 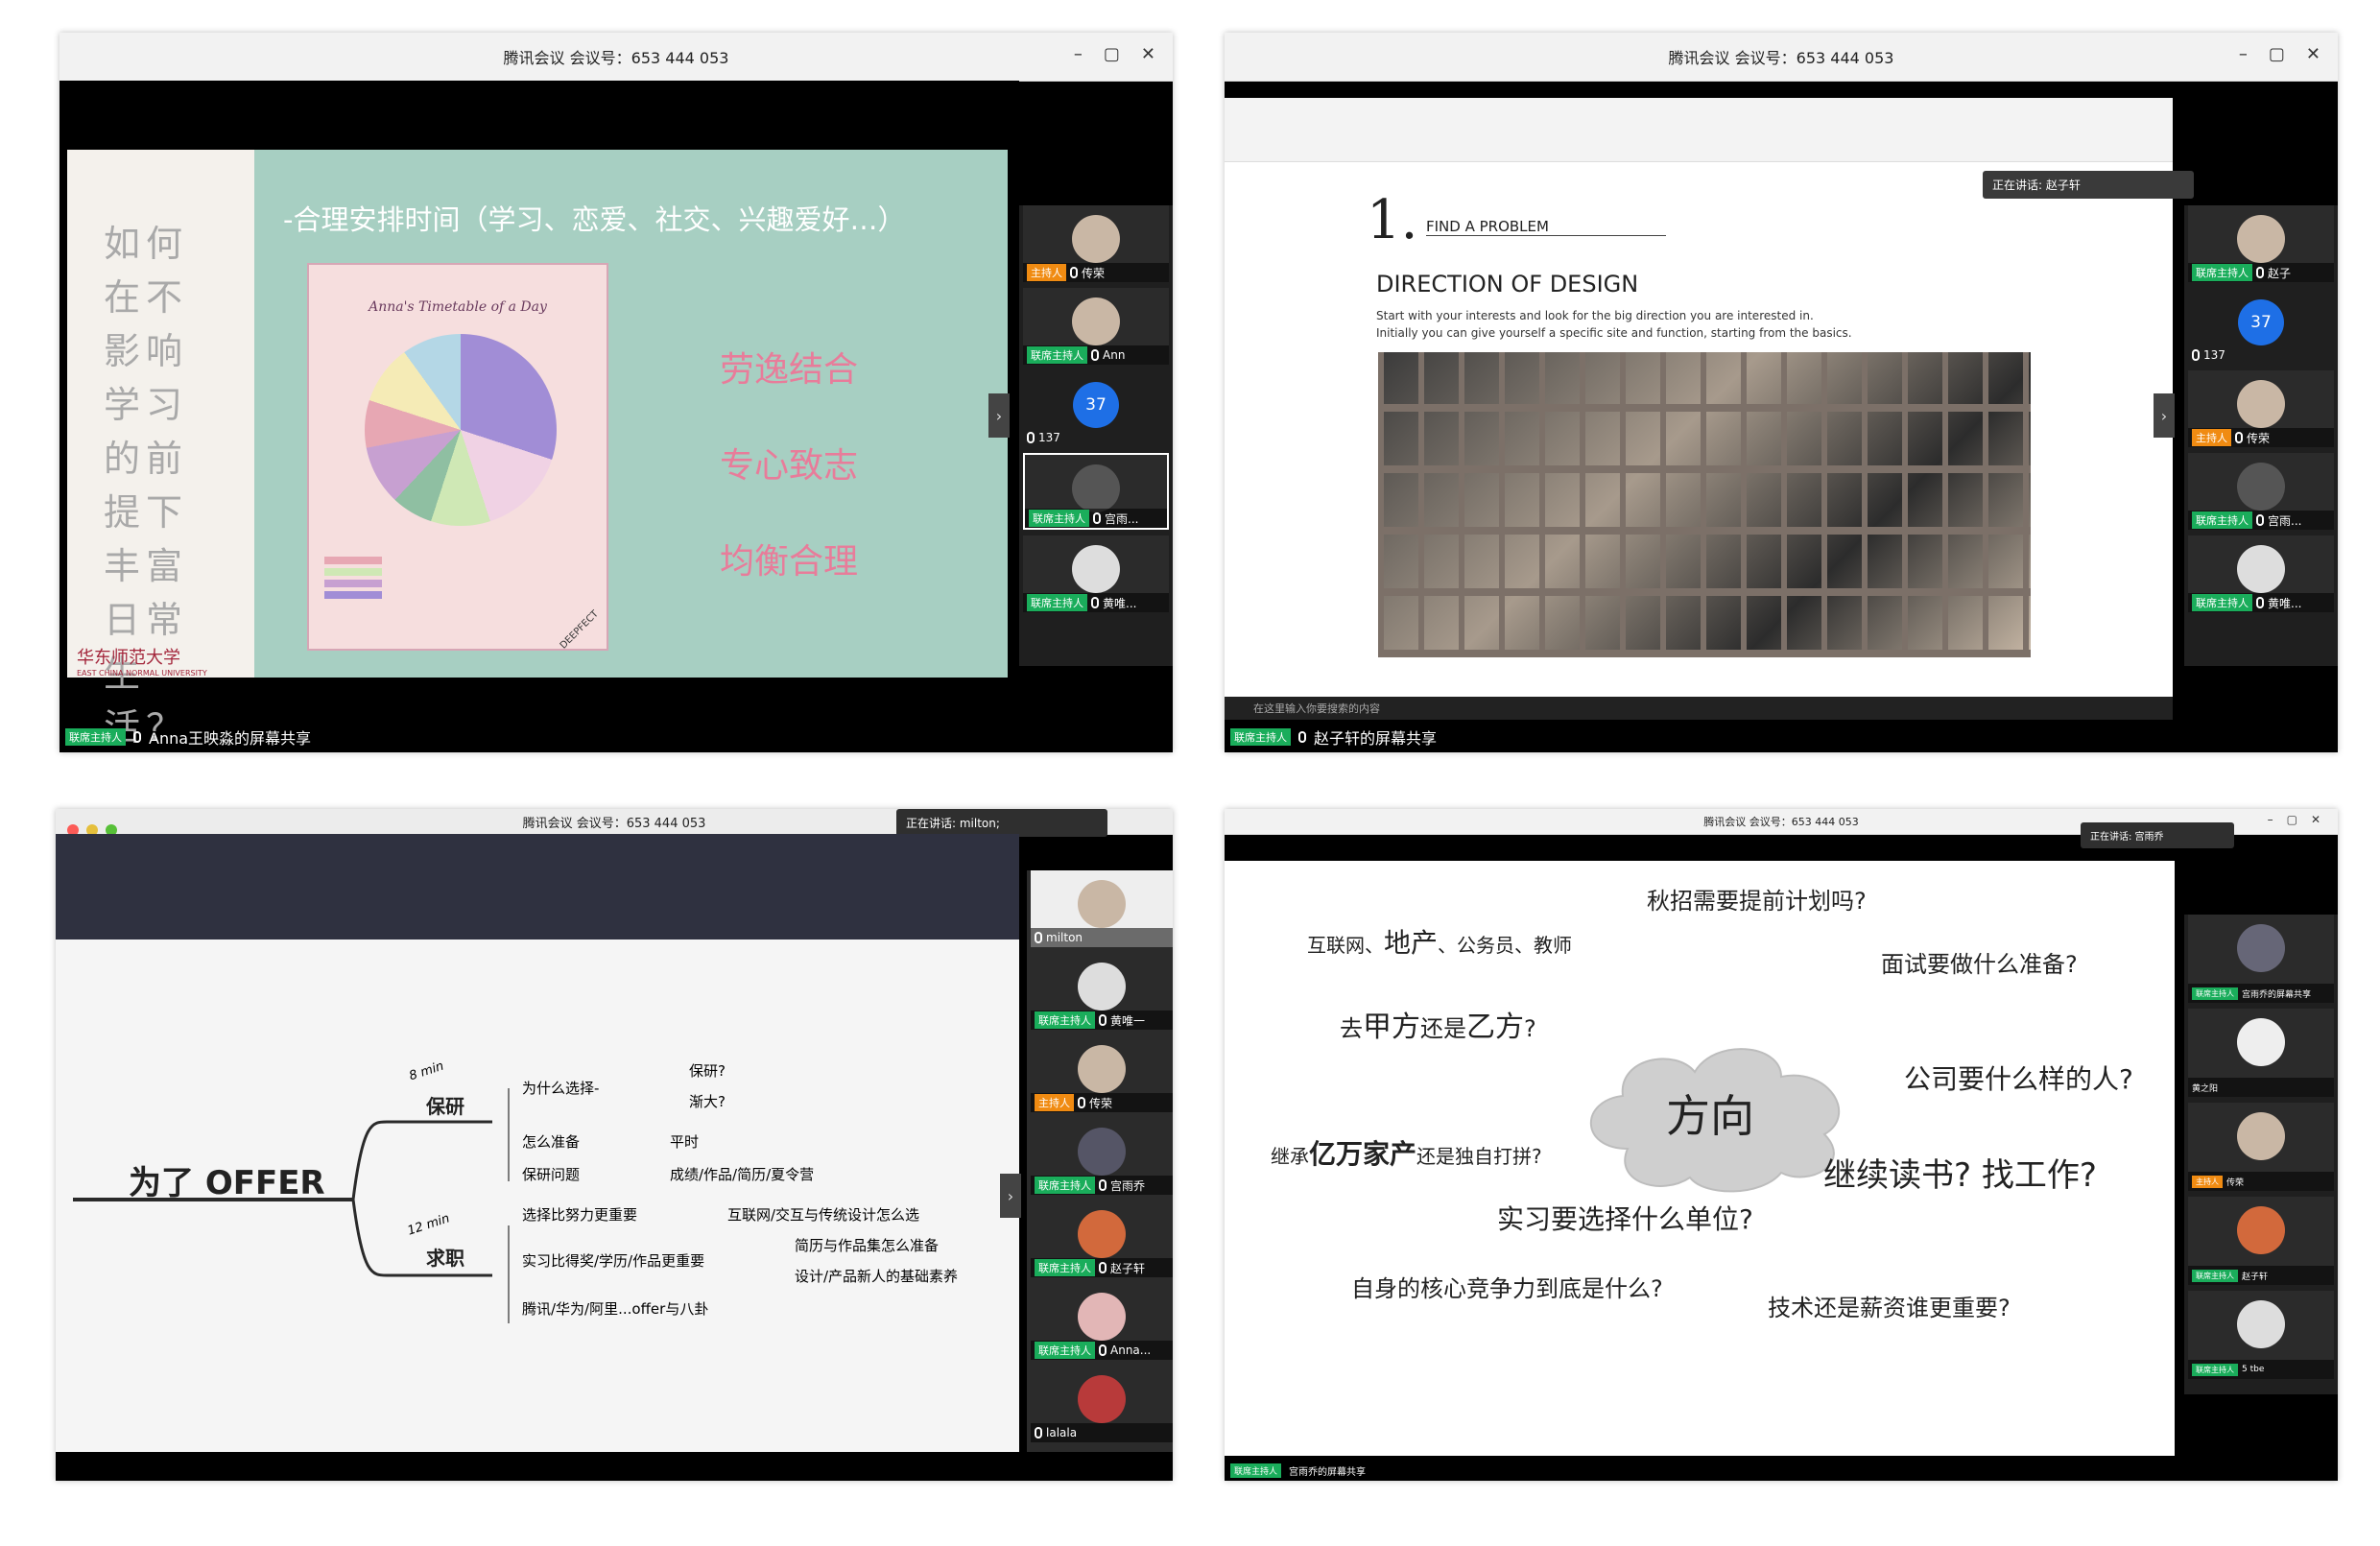 What do you see at coordinates (2256, 1277) in the screenshot?
I see `participant-name: 赵子轩` at bounding box center [2256, 1277].